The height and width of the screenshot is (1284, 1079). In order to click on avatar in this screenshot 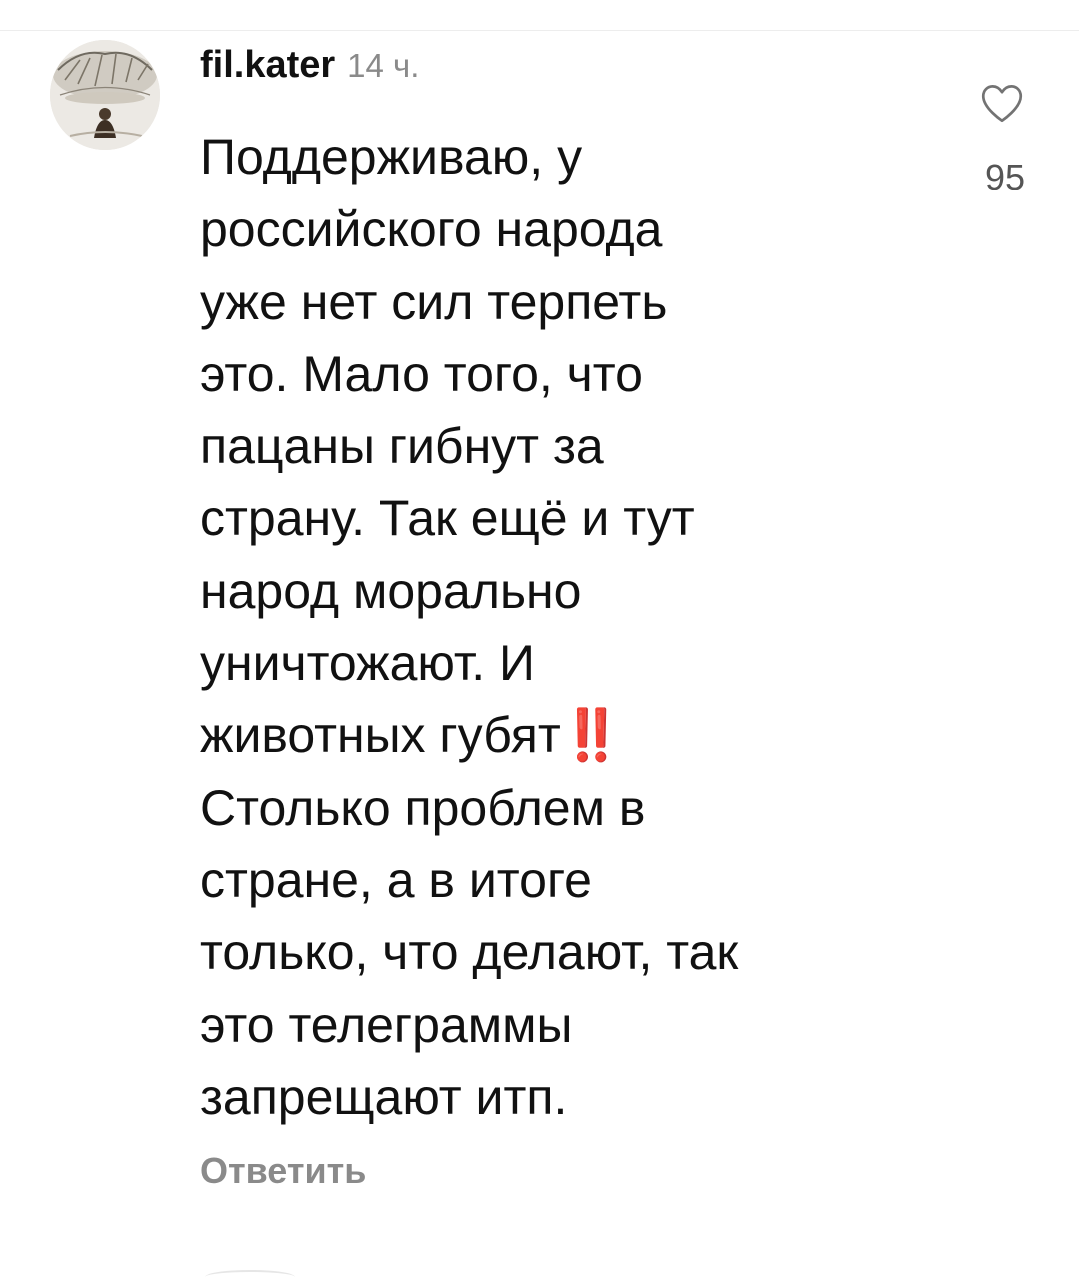, I will do `click(105, 95)`.